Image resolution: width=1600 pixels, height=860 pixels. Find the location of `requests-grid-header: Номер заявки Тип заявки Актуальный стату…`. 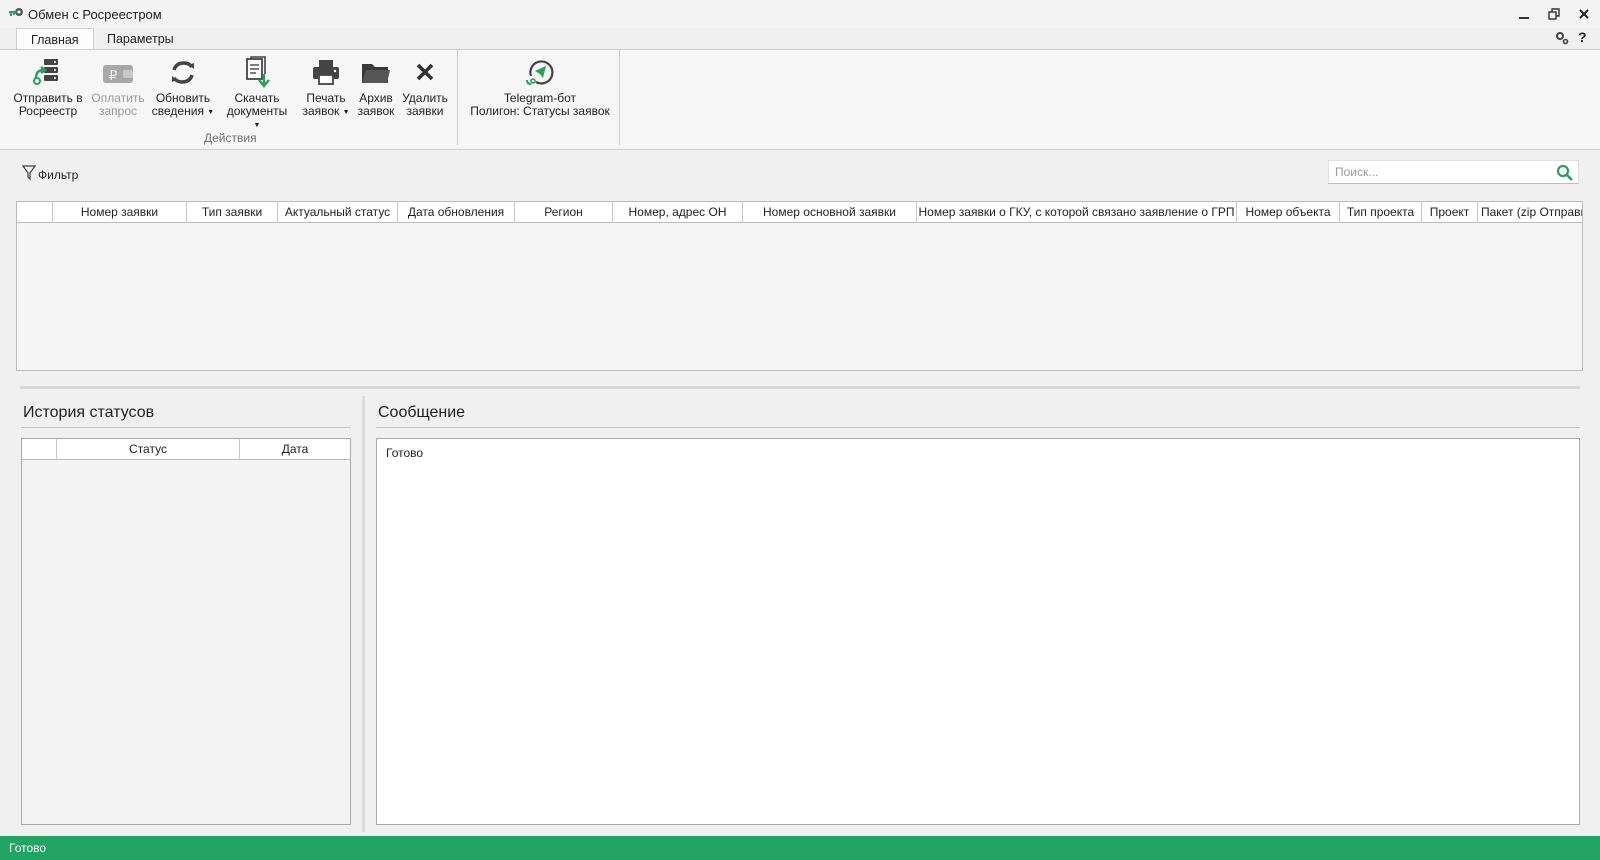

requests-grid-header: Номер заявки Тип заявки Актуальный стату… is located at coordinates (799, 212).